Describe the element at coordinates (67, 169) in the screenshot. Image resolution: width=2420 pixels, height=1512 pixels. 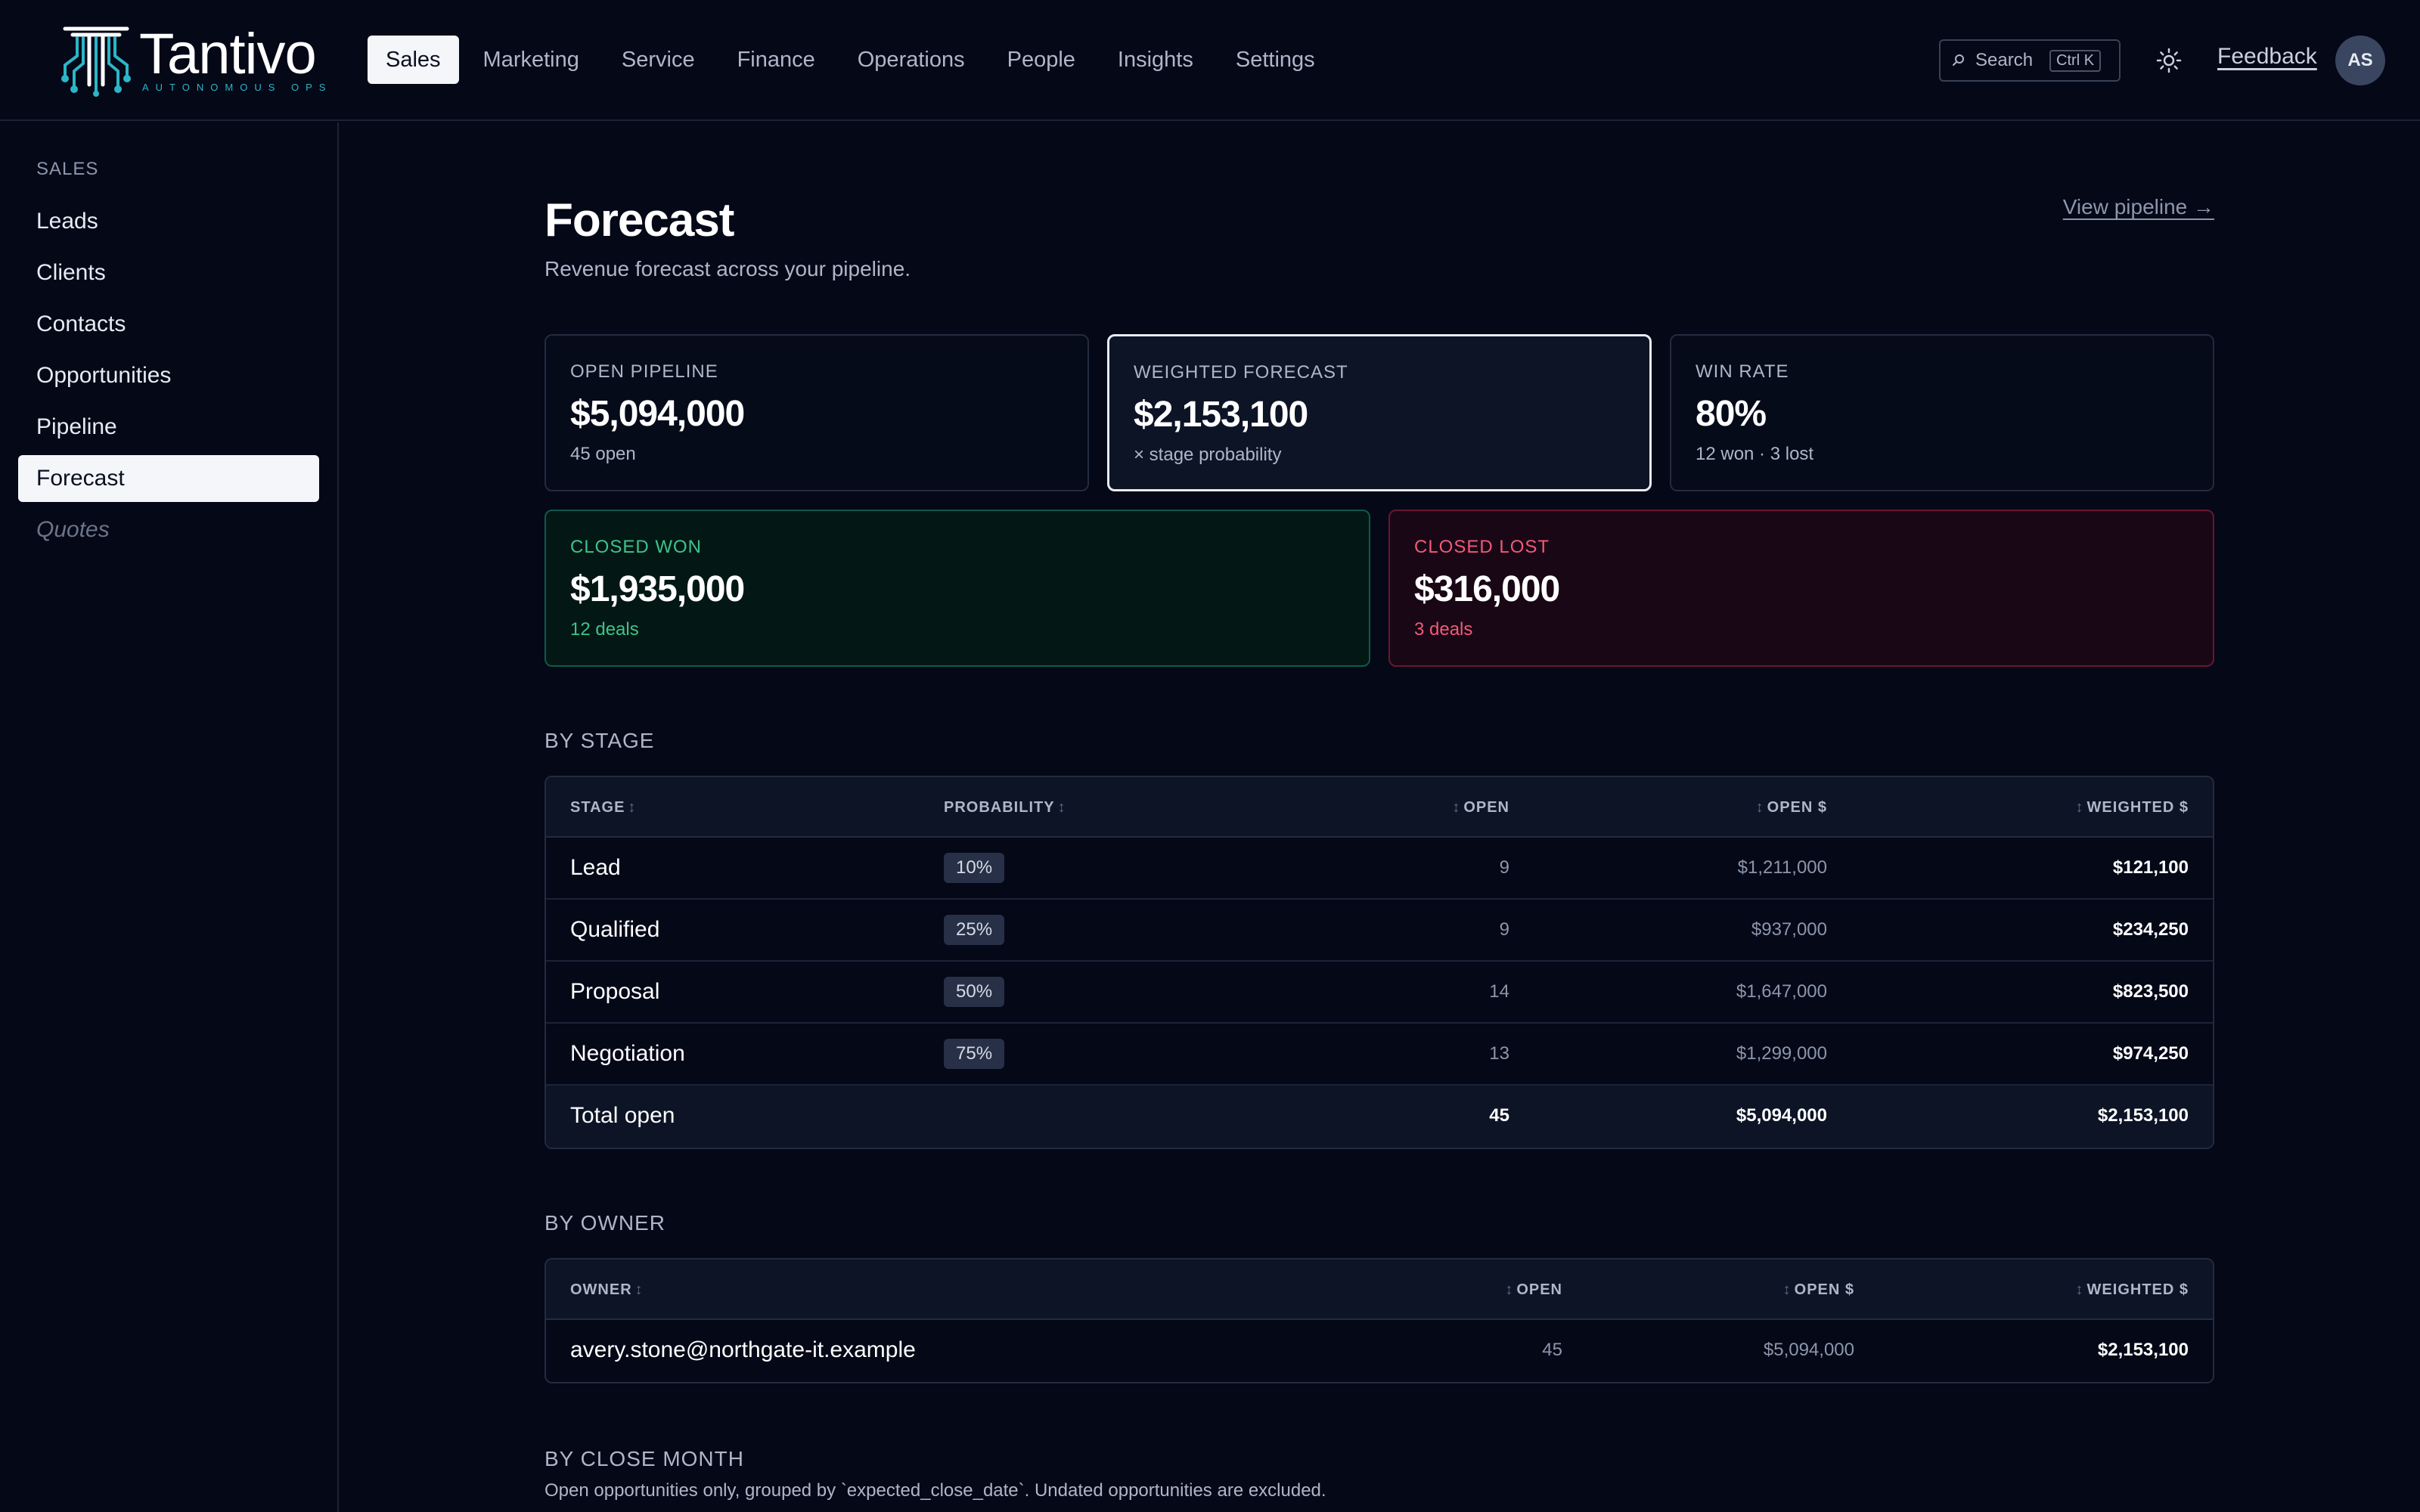
I see `sidebar-heading: SALES` at that location.